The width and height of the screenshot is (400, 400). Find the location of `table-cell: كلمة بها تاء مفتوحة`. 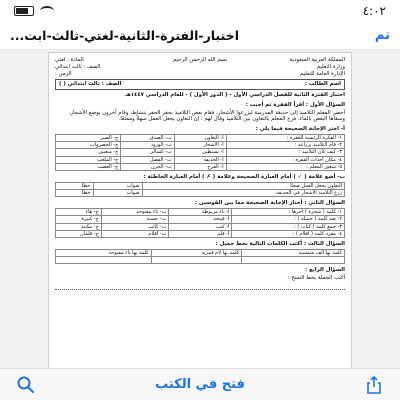

table-cell: كلمة بها تاء مفتوحة is located at coordinates (103, 253).